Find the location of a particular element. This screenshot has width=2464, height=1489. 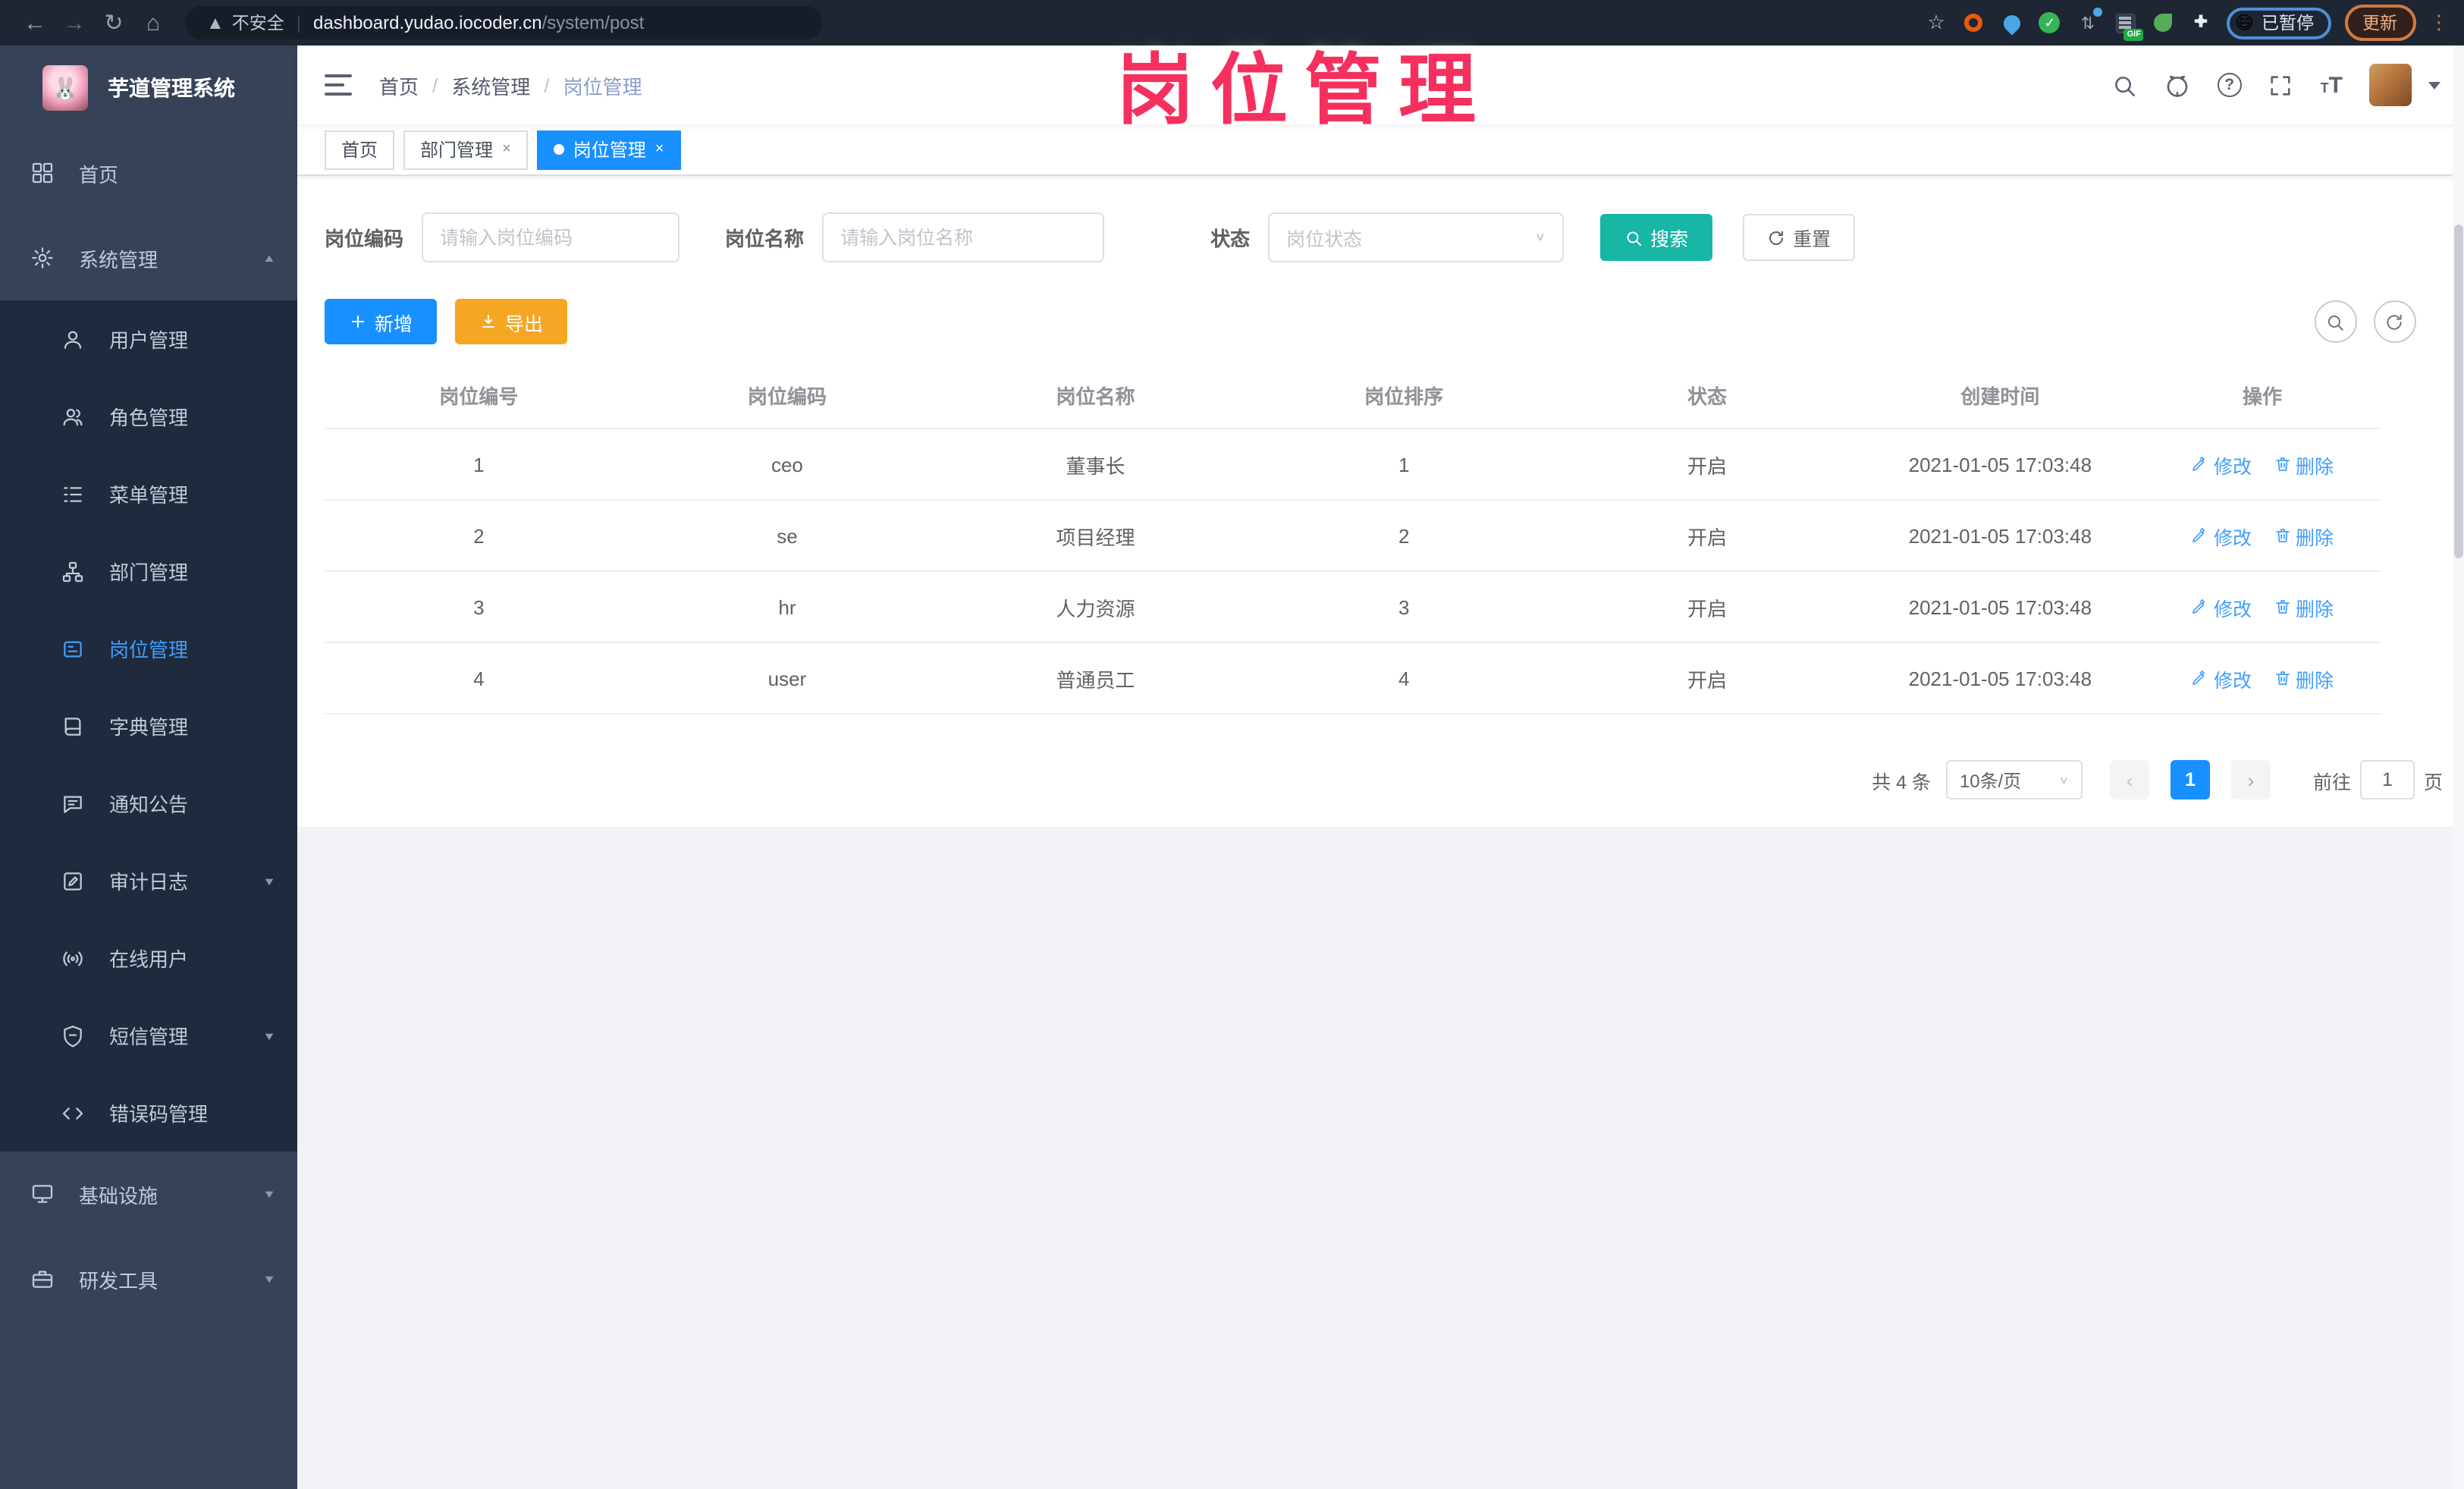

post-name-input is located at coordinates (963, 237).